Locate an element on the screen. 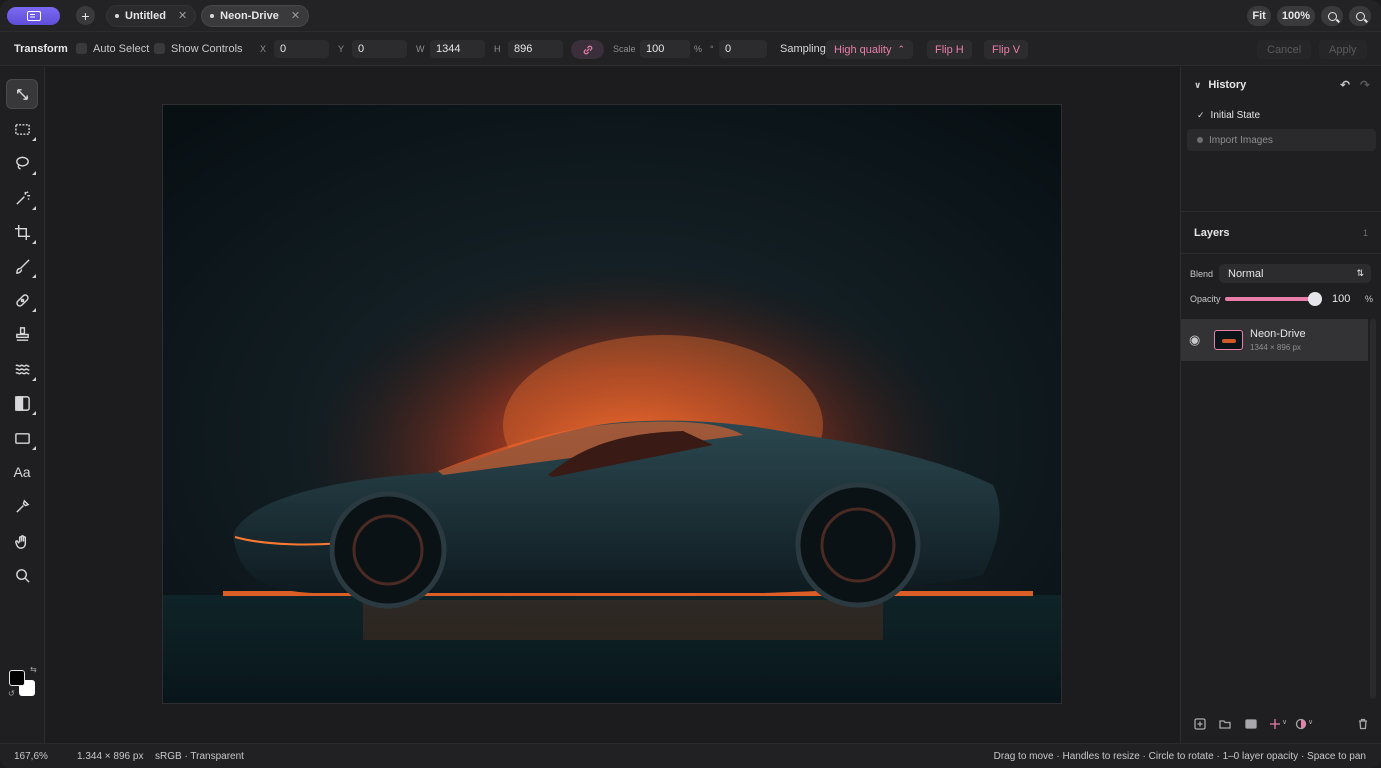 This screenshot has width=1381, height=768. cancel-button: Cancel is located at coordinates (1284, 49).